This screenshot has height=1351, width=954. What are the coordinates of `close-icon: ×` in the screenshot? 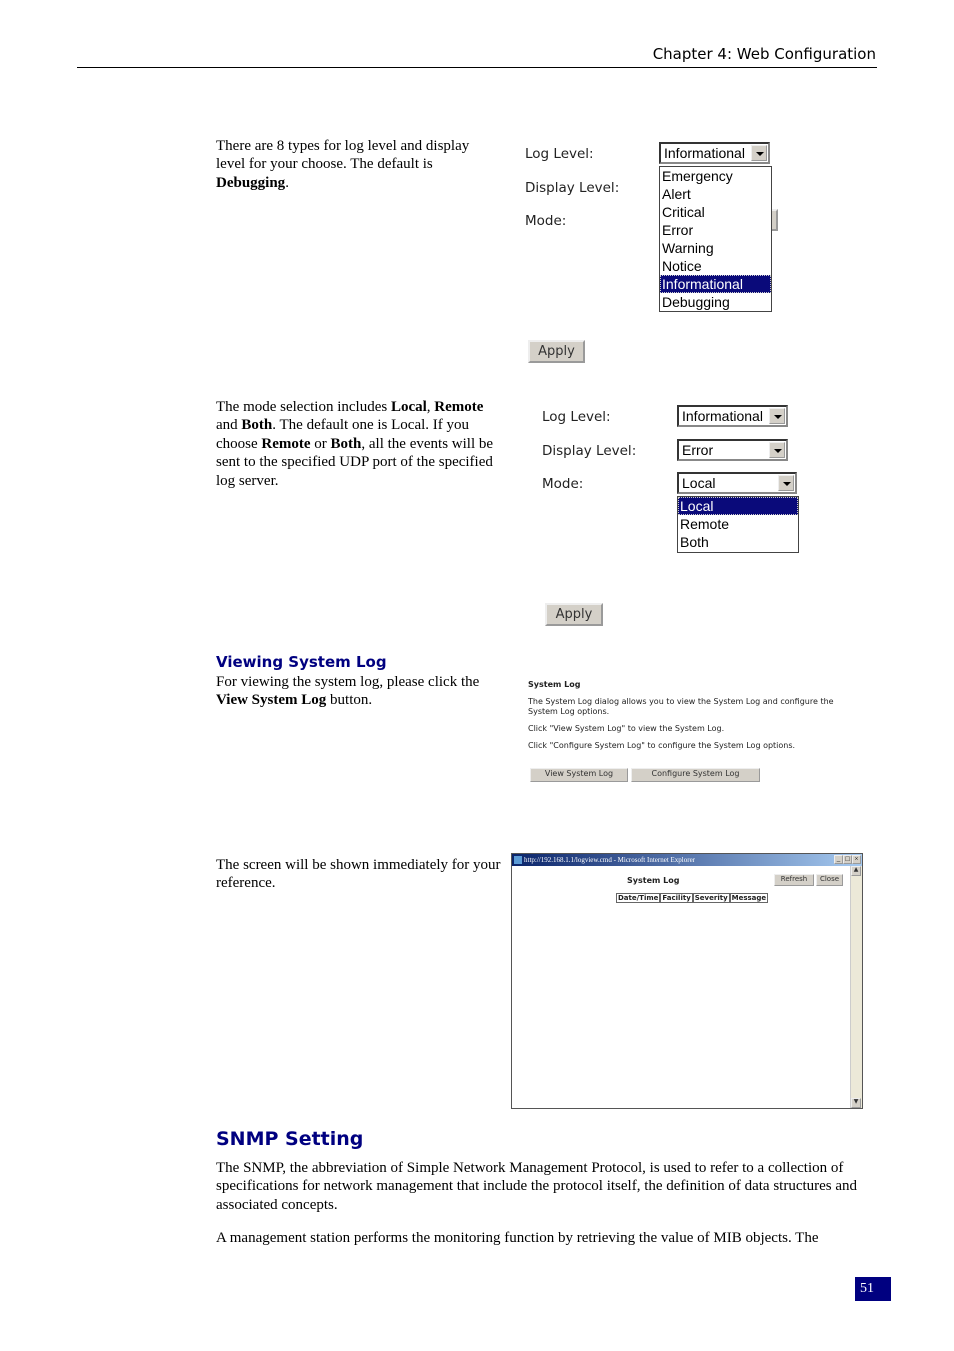 It's located at (856, 859).